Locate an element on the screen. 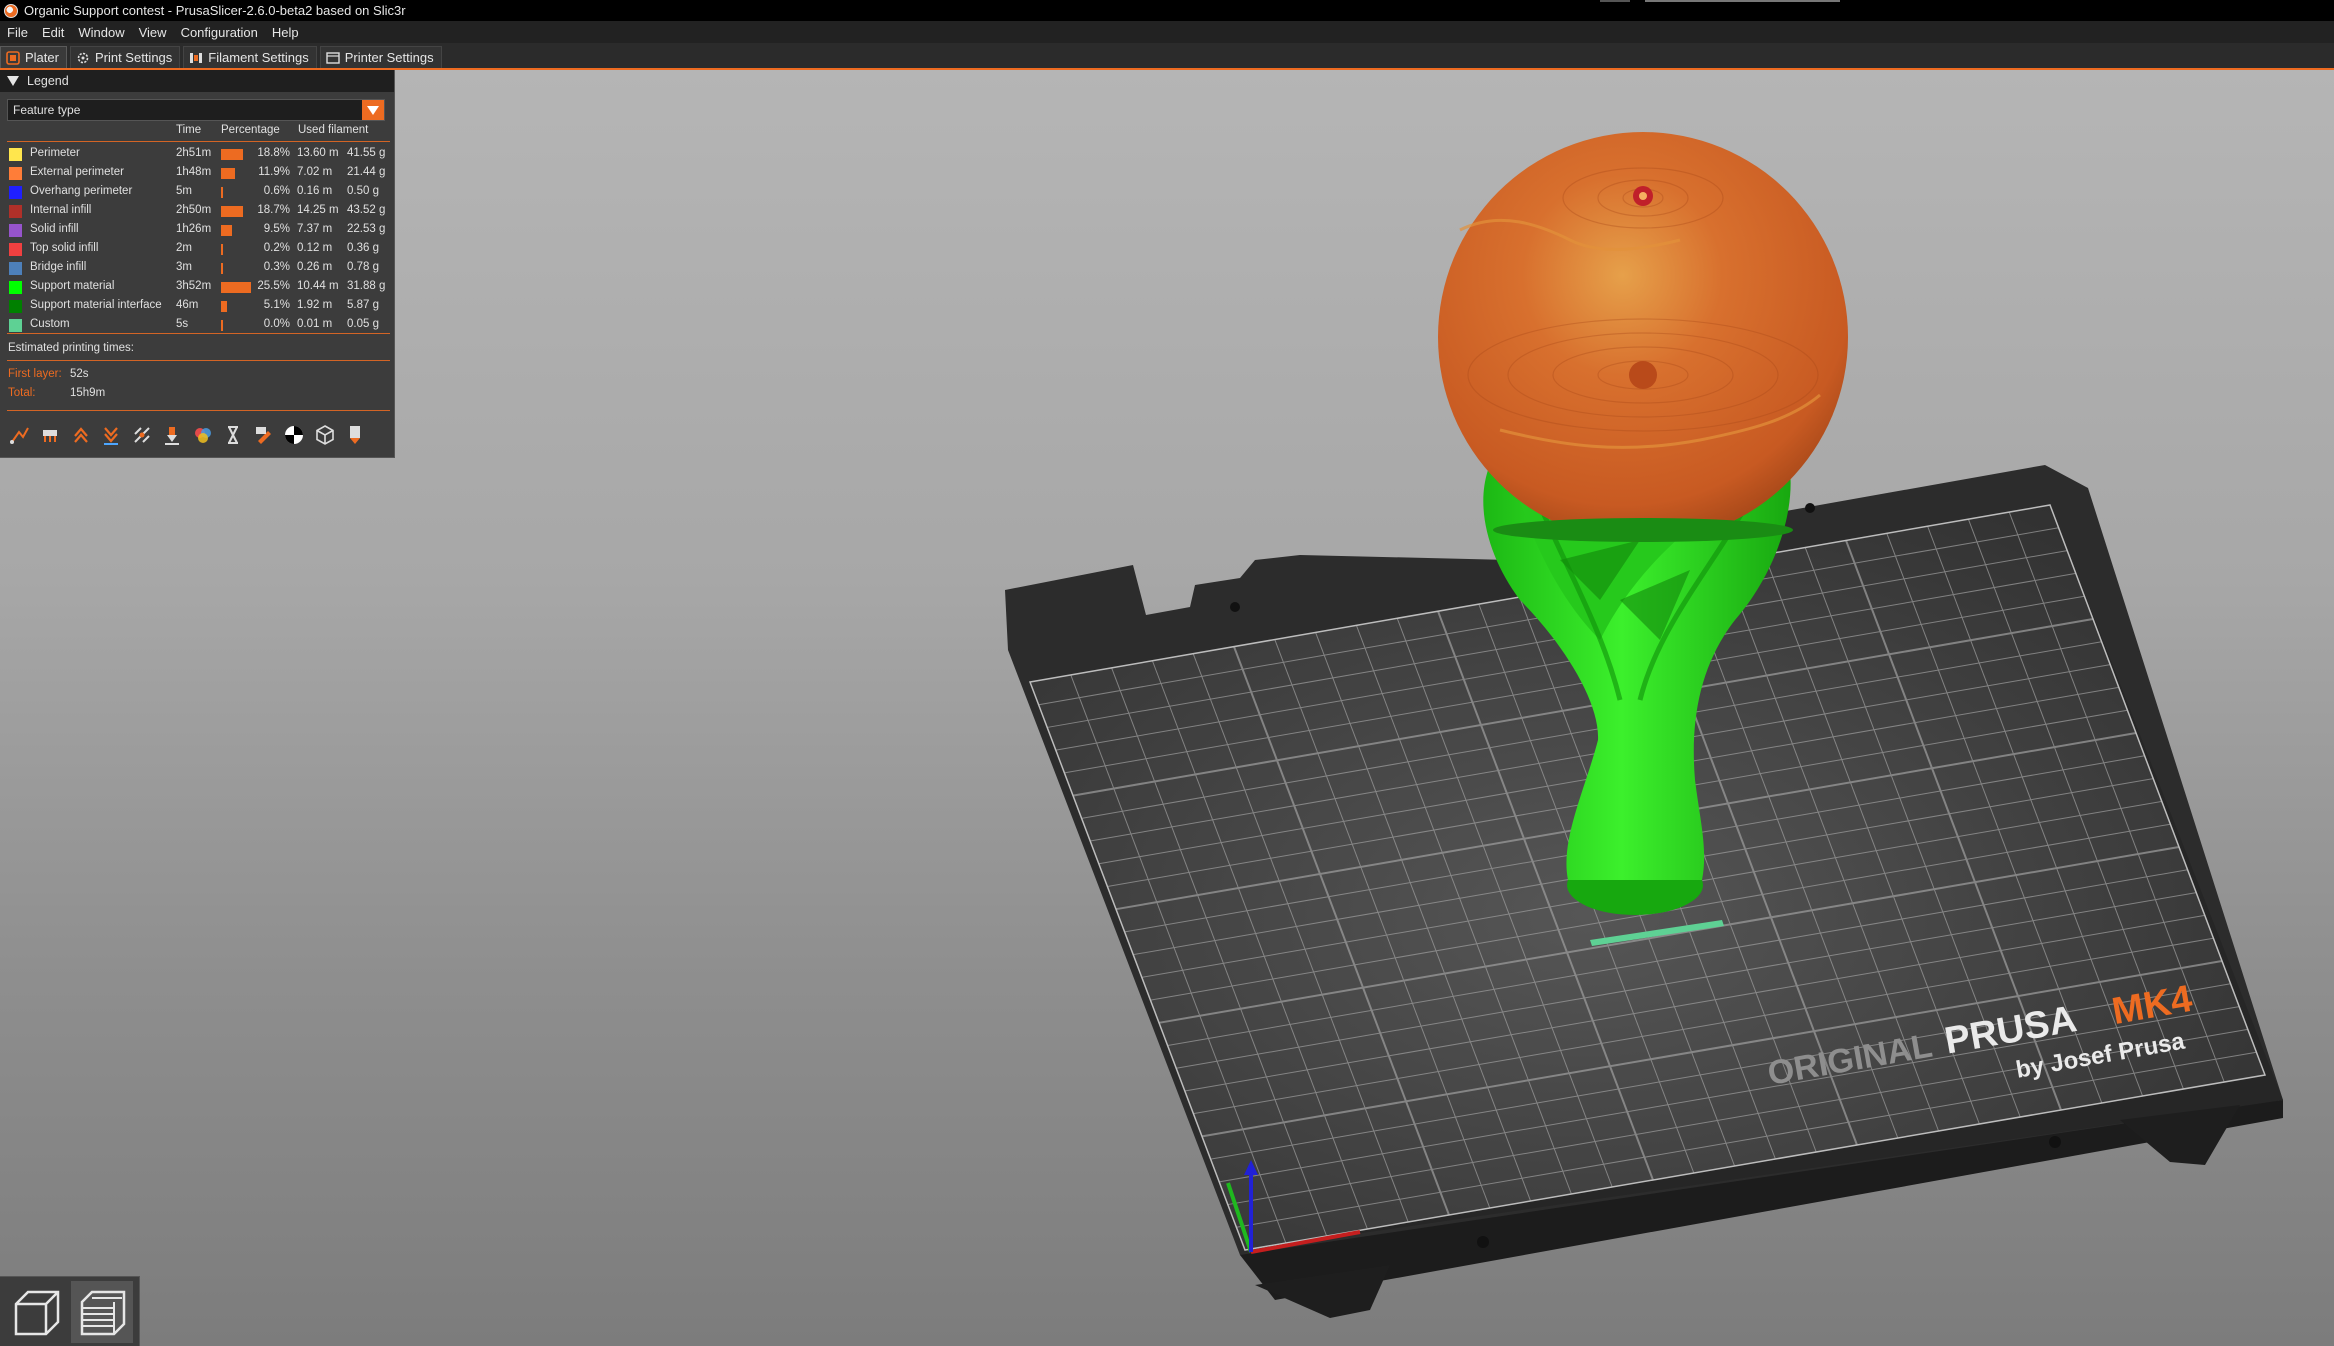  menu-file: File is located at coordinates (17, 32).